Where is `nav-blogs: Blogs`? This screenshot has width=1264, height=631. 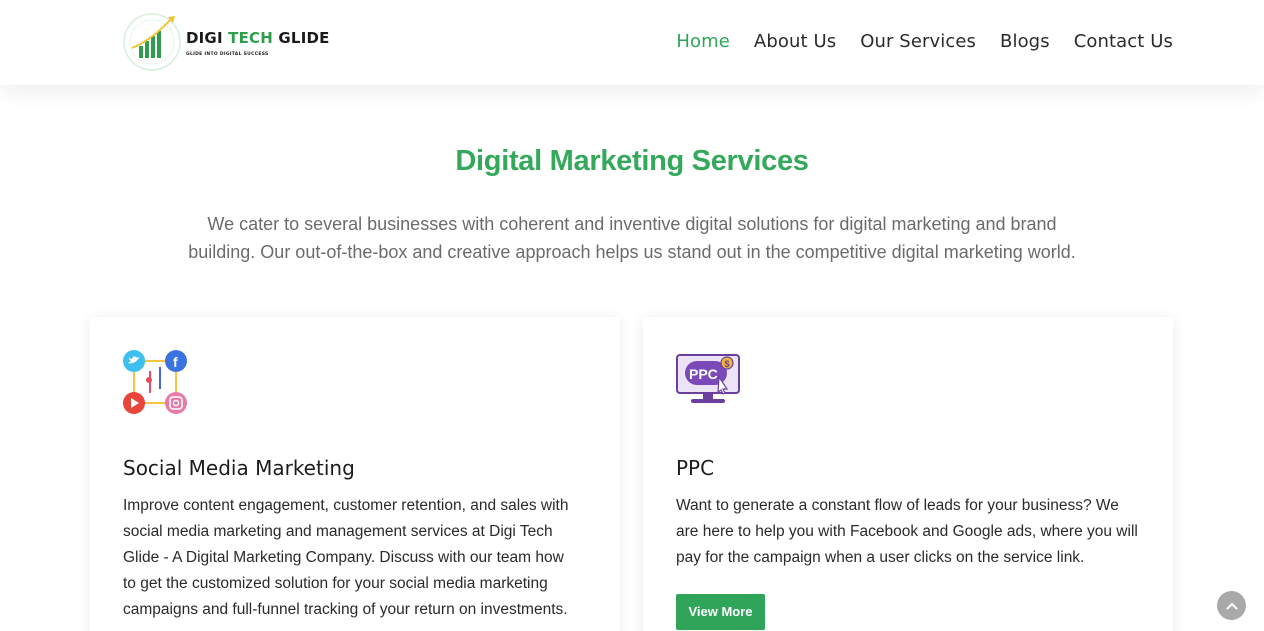 nav-blogs: Blogs is located at coordinates (1025, 41).